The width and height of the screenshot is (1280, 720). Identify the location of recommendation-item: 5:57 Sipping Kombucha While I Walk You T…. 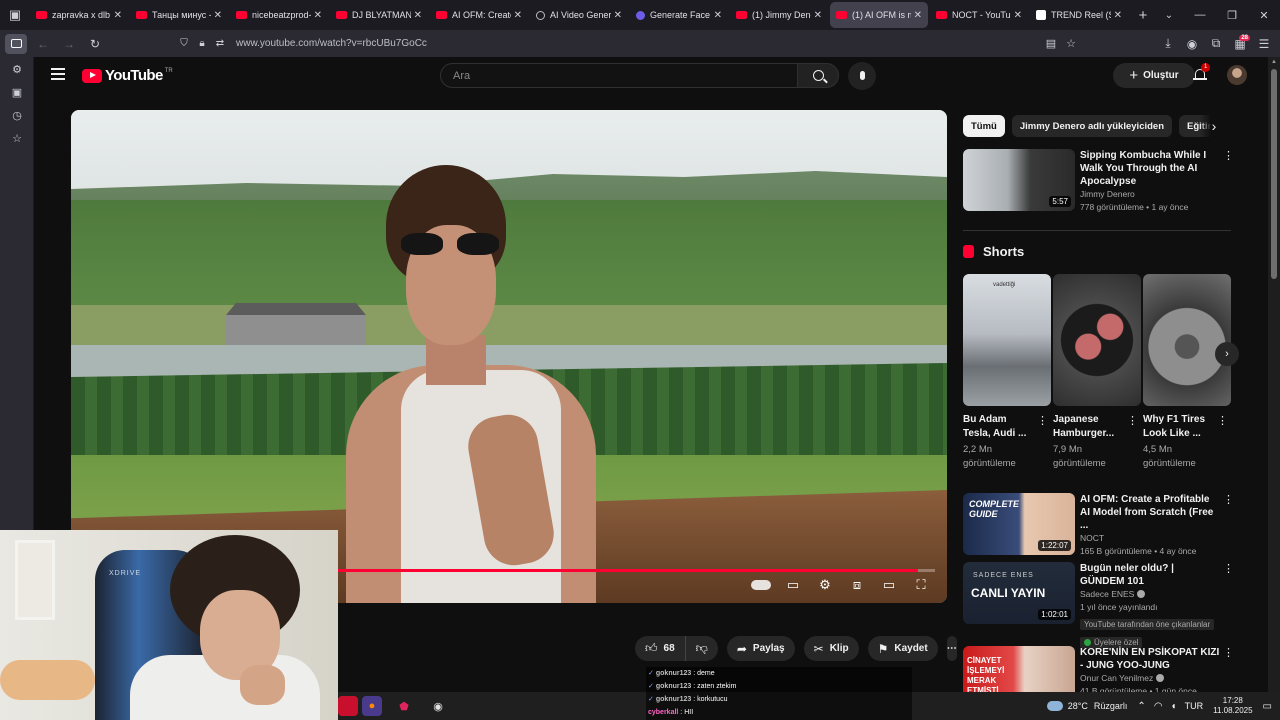
(1098, 181).